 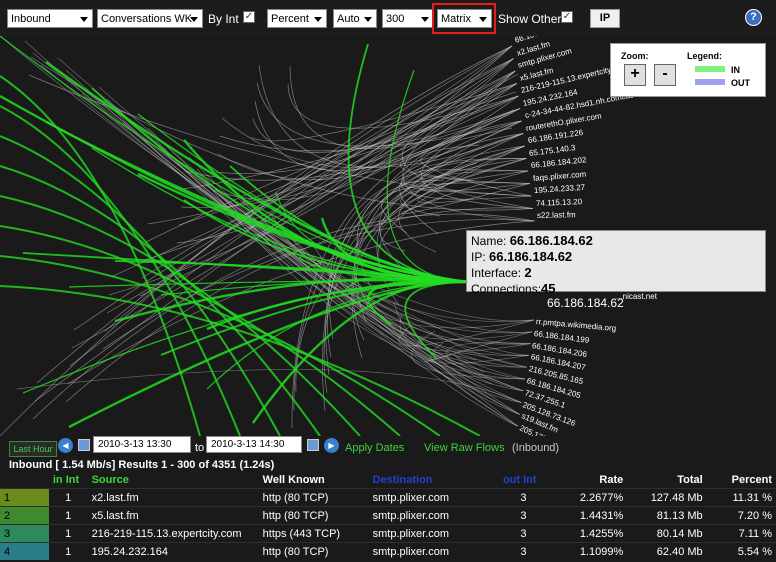 I want to click on cell-rate: 1.1099%, so click(x=587, y=551).